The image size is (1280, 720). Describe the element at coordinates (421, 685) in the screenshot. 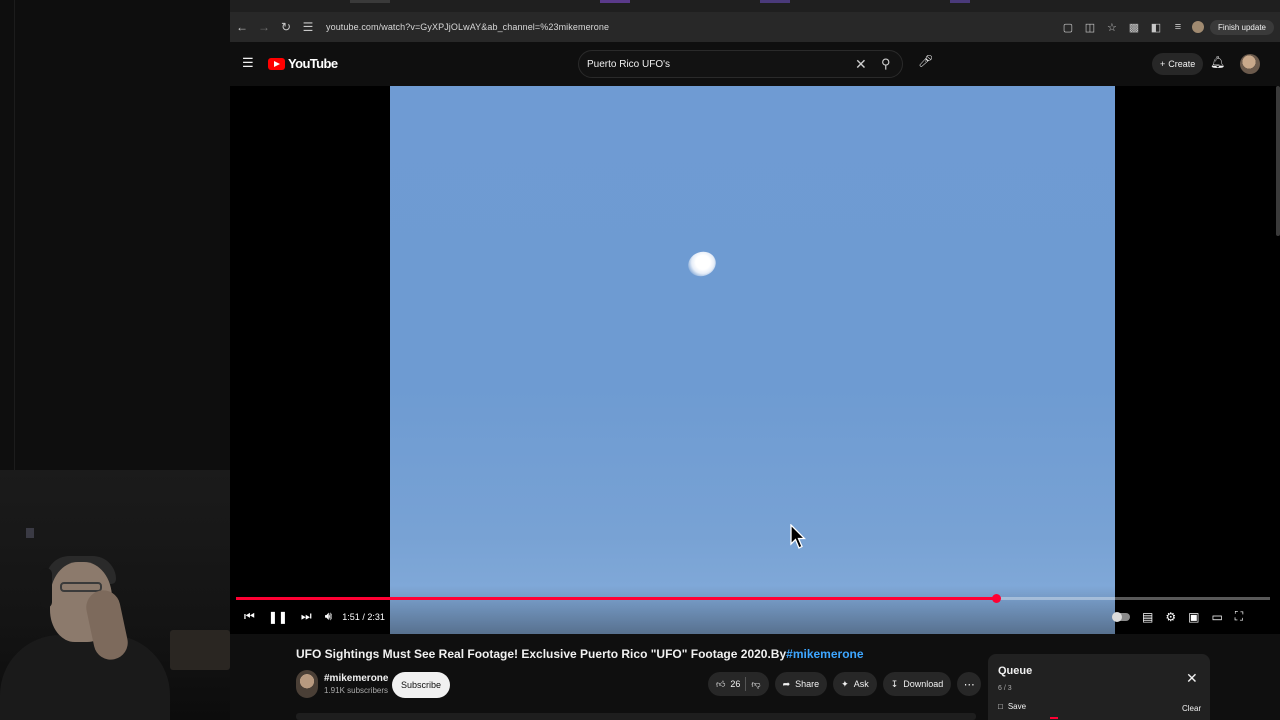

I see `subscribe-button: Subscribe` at that location.